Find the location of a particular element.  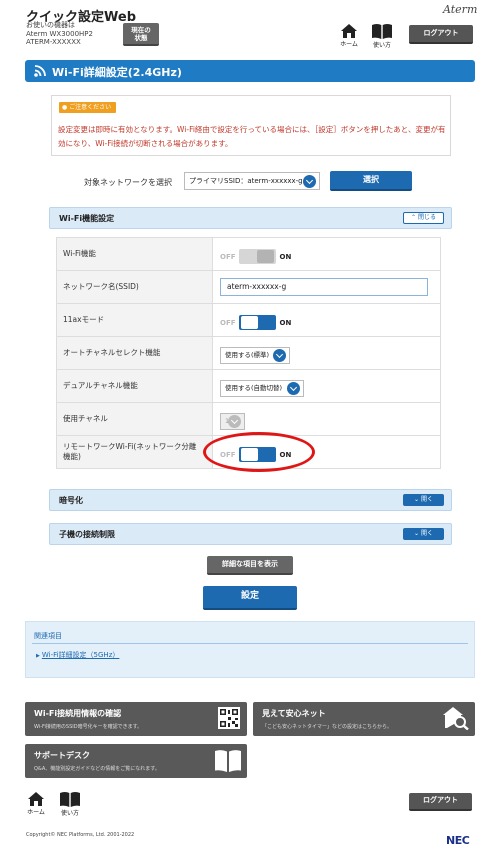

encryption-section-title: 暗号化 is located at coordinates (71, 500).